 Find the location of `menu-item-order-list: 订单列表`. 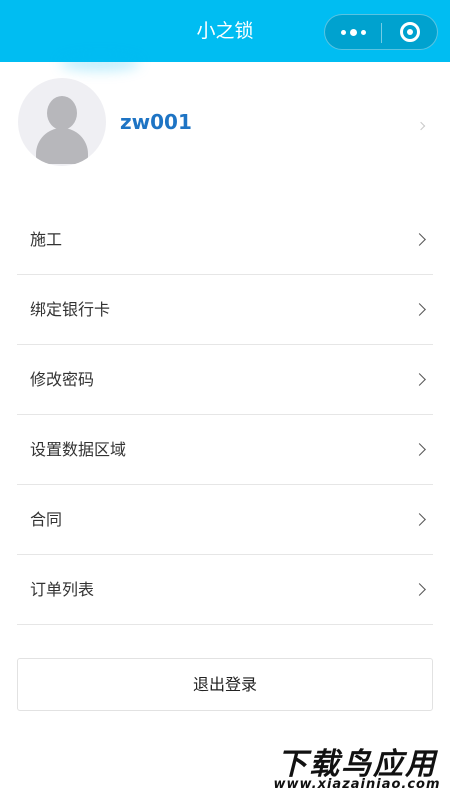

menu-item-order-list: 订单列表 is located at coordinates (225, 590).